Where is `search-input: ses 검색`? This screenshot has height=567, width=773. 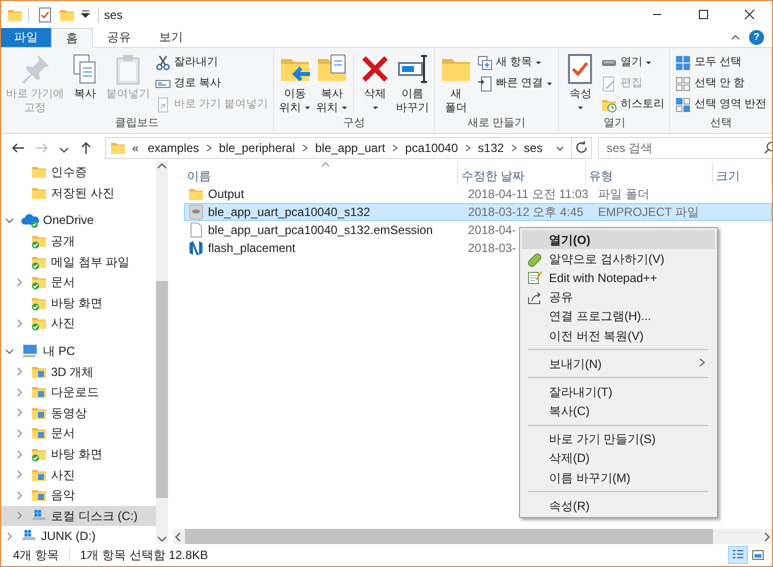 search-input: ses 검색 is located at coordinates (684, 148).